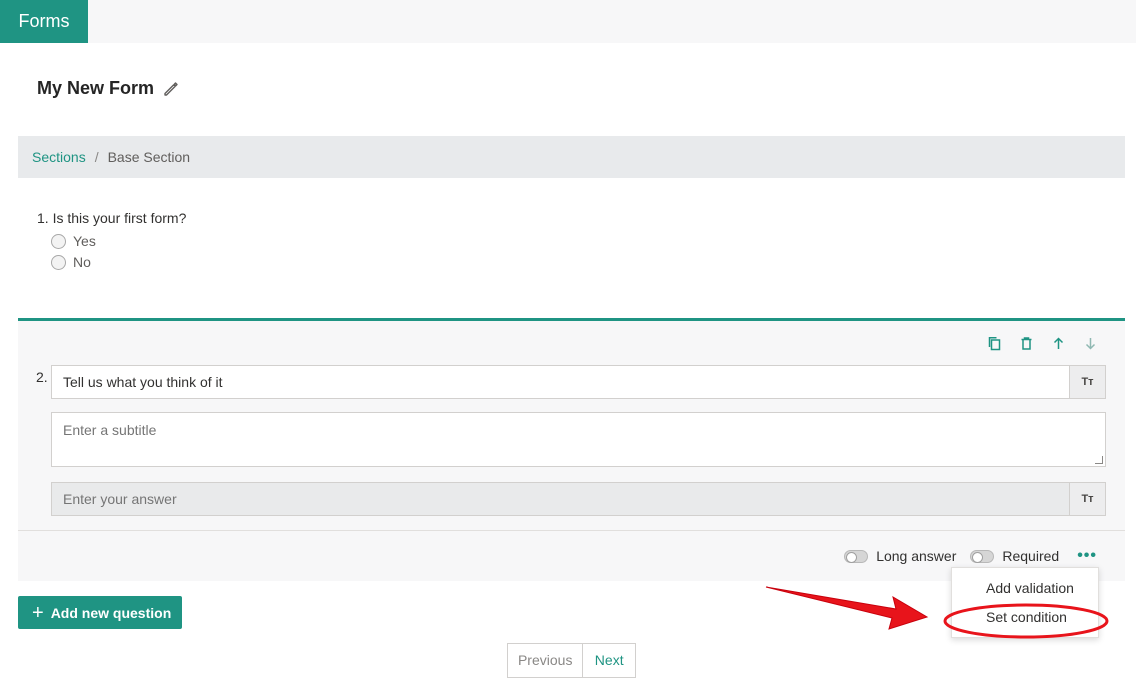 This screenshot has height=691, width=1136. I want to click on long-answer-toggle, so click(856, 556).